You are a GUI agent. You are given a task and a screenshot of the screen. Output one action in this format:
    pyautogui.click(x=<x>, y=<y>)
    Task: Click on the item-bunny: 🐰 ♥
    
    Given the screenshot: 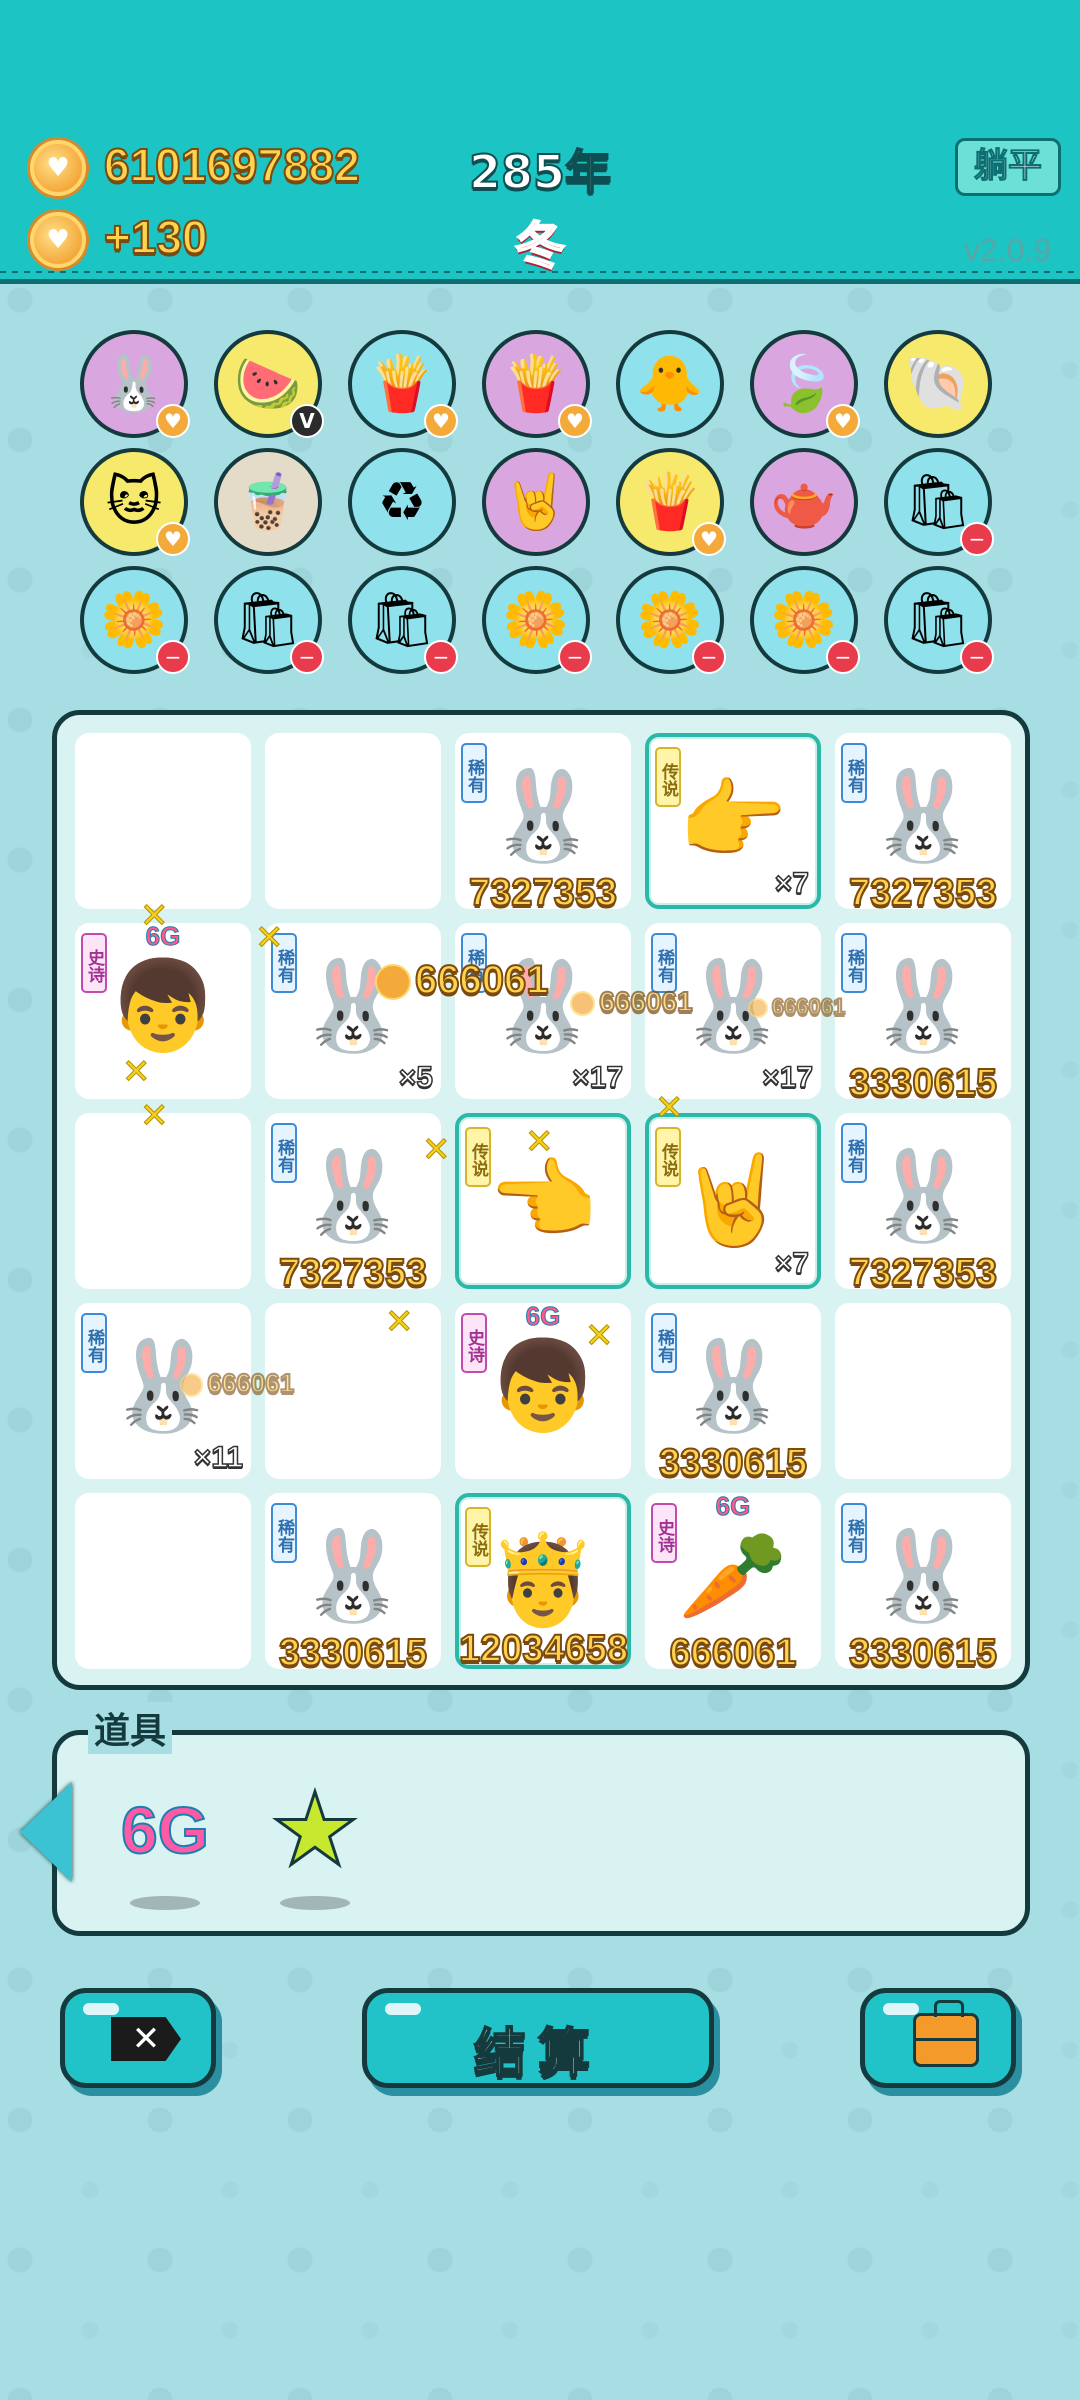 What is the action you would take?
    pyautogui.click(x=135, y=384)
    